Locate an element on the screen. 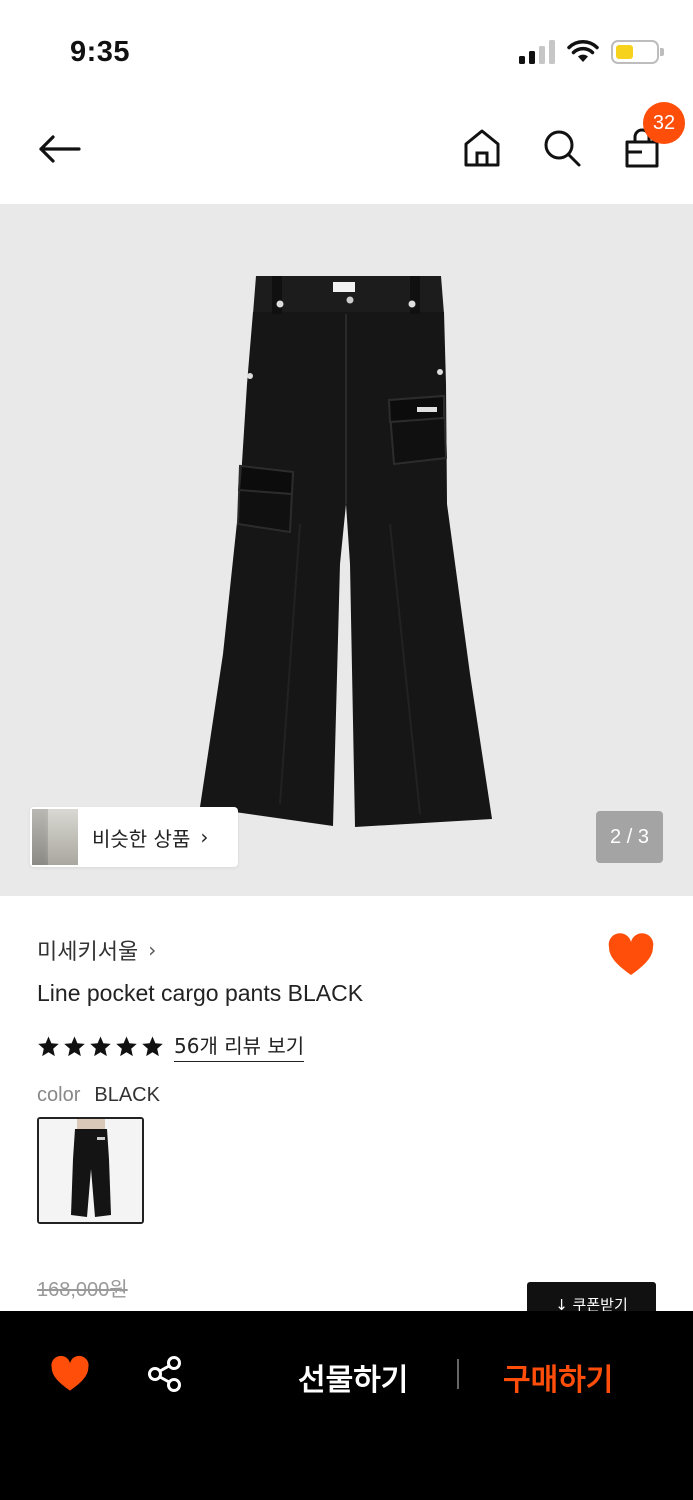 This screenshot has width=693, height=1500. battery-icon is located at coordinates (637, 52).